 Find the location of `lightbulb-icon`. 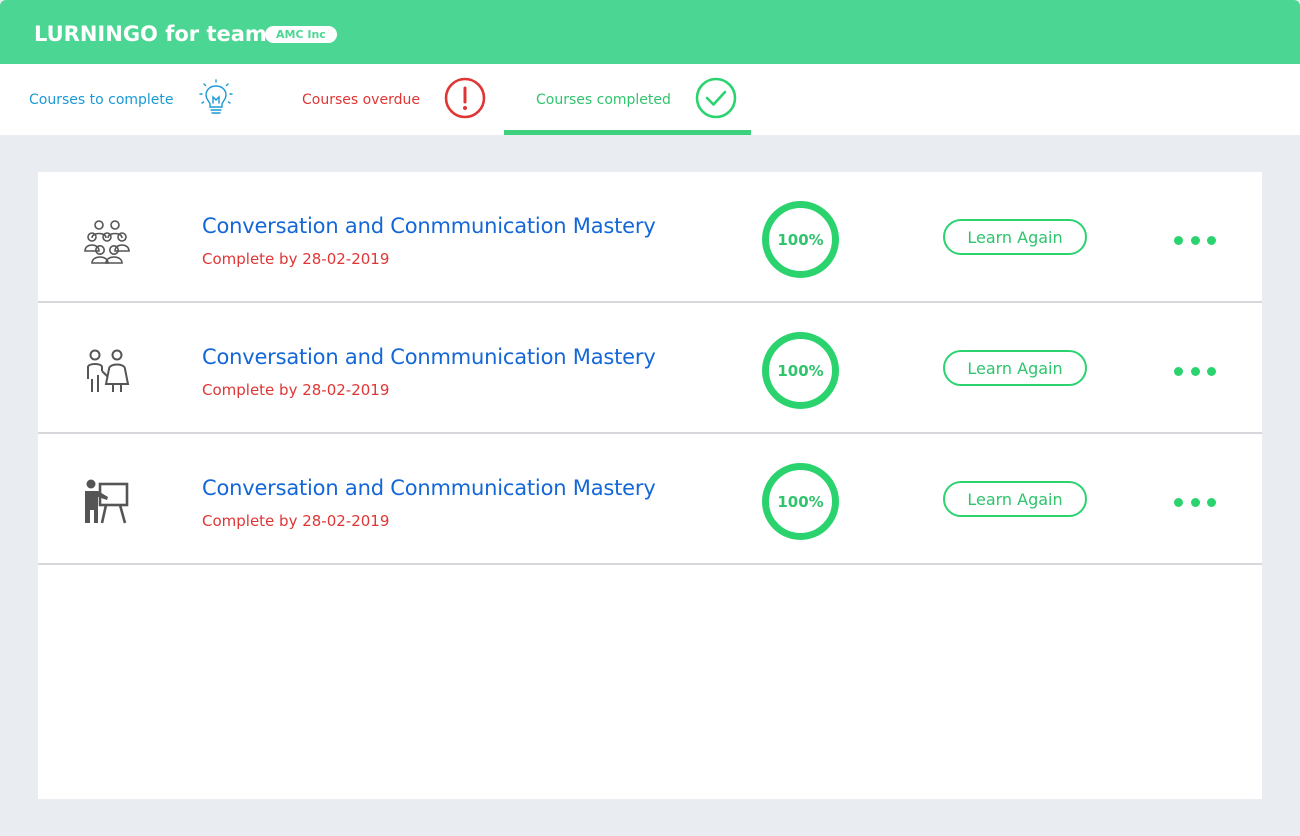

lightbulb-icon is located at coordinates (216, 99).